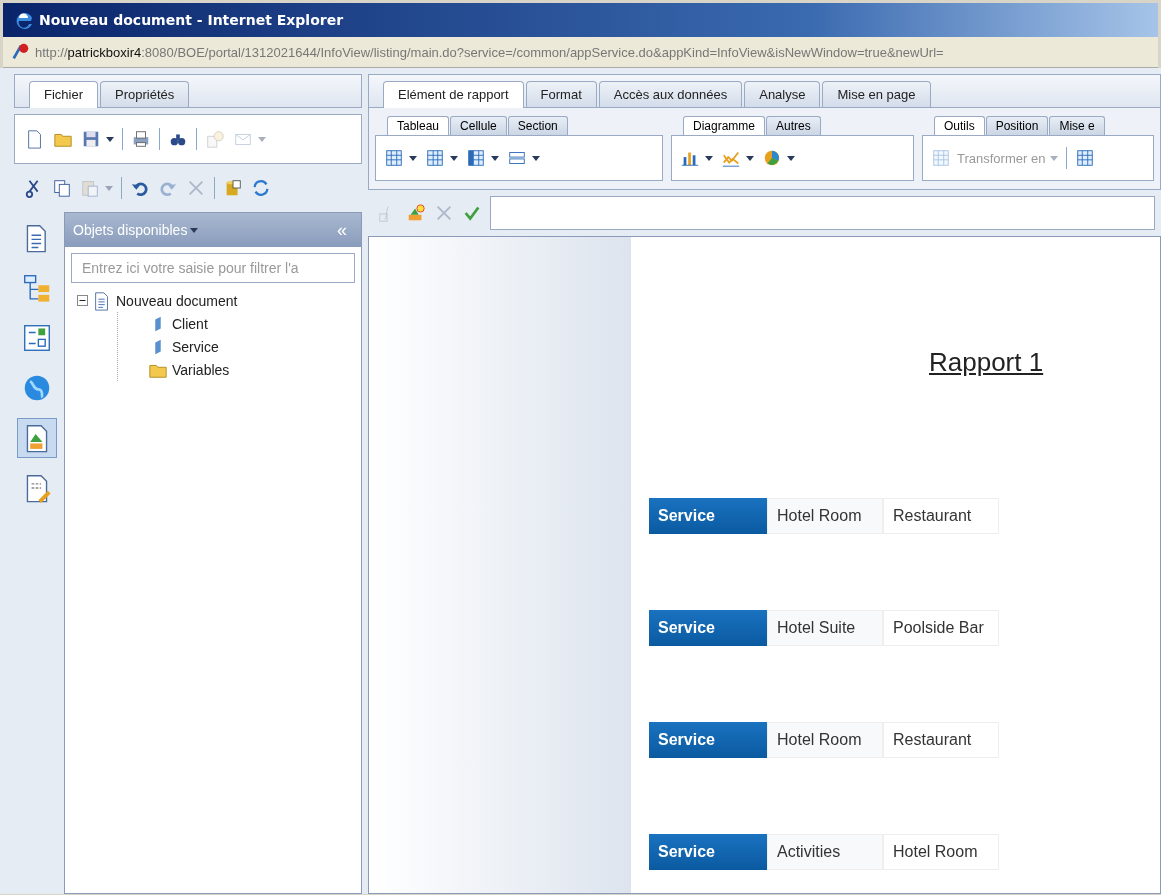  Describe the element at coordinates (670, 94) in the screenshot. I see `tab: Accès aux données` at that location.